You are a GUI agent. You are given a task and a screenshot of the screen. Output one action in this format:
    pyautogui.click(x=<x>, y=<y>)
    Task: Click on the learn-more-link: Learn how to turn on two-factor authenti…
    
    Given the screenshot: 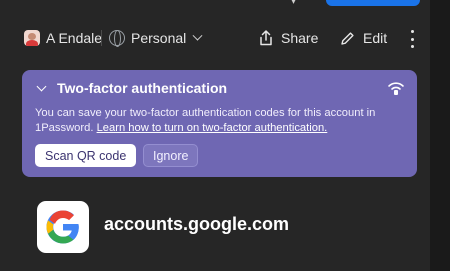 What is the action you would take?
    pyautogui.click(x=212, y=128)
    